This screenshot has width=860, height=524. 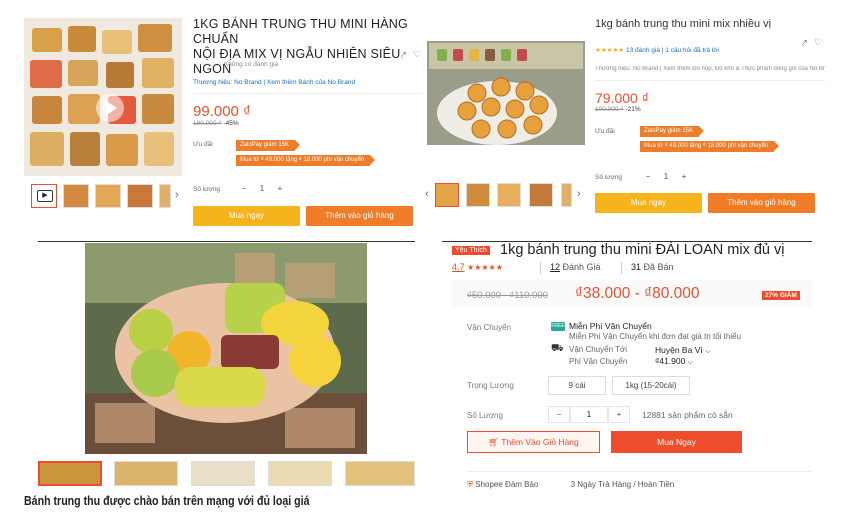 What do you see at coordinates (781, 295) in the screenshot?
I see `discount-badge: 27% GIẢM` at bounding box center [781, 295].